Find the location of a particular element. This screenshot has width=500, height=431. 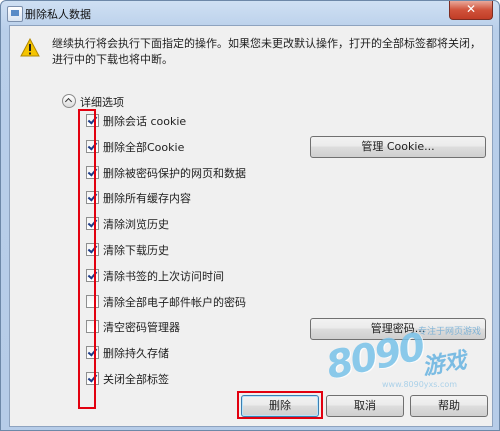

watermark-tagline: 专注于网页游戏 is located at coordinates (450, 332).